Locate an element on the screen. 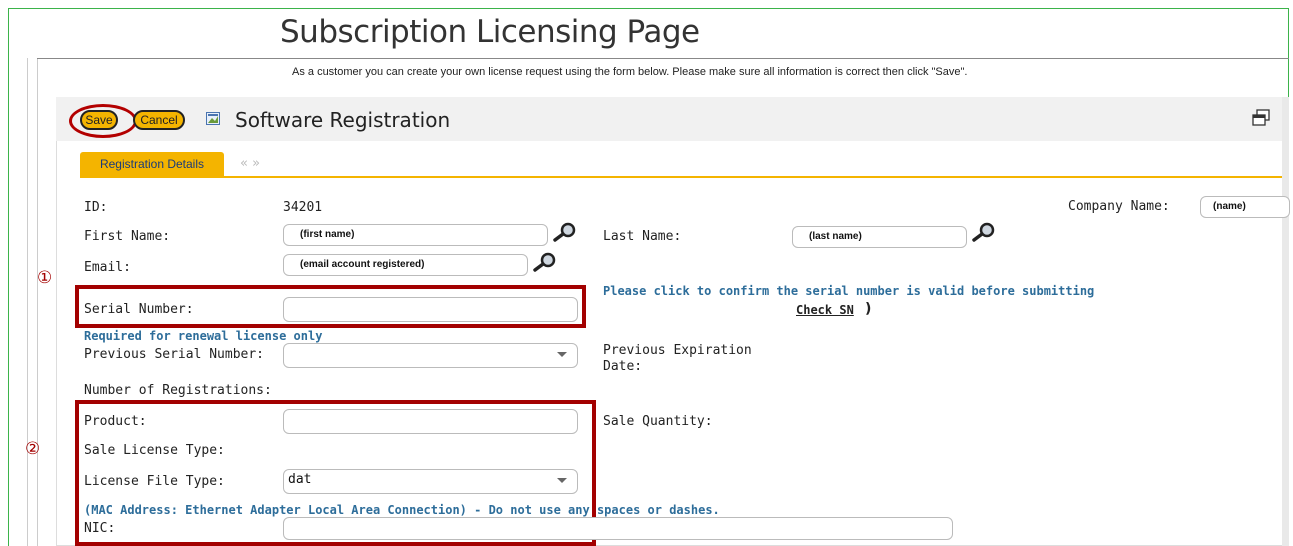 This screenshot has width=1293, height=546. check-sn-button: Check SN is located at coordinates (825, 310).